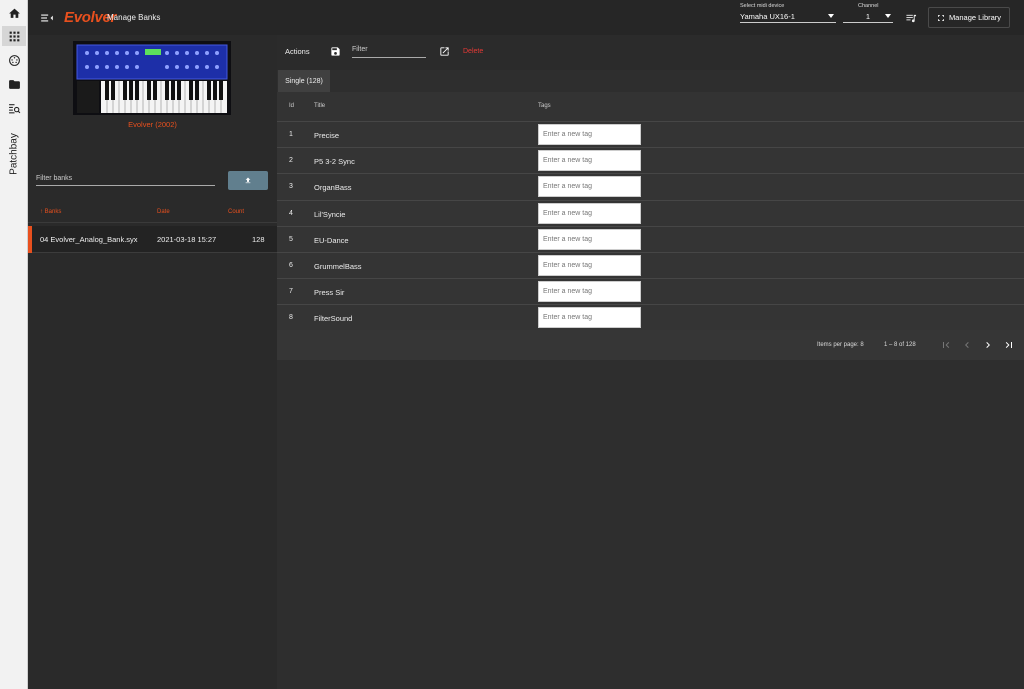 Image resolution: width=1024 pixels, height=689 pixels. Describe the element at coordinates (163, 212) in the screenshot. I see `date-column-header: Date` at that location.